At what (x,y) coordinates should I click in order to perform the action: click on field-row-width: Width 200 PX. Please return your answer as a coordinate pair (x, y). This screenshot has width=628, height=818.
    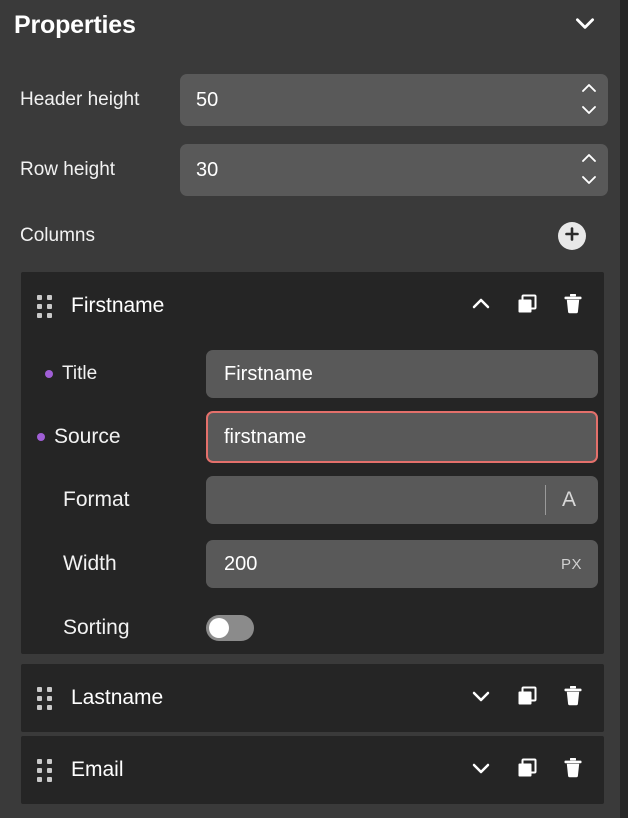
    Looking at the image, I should click on (312, 564).